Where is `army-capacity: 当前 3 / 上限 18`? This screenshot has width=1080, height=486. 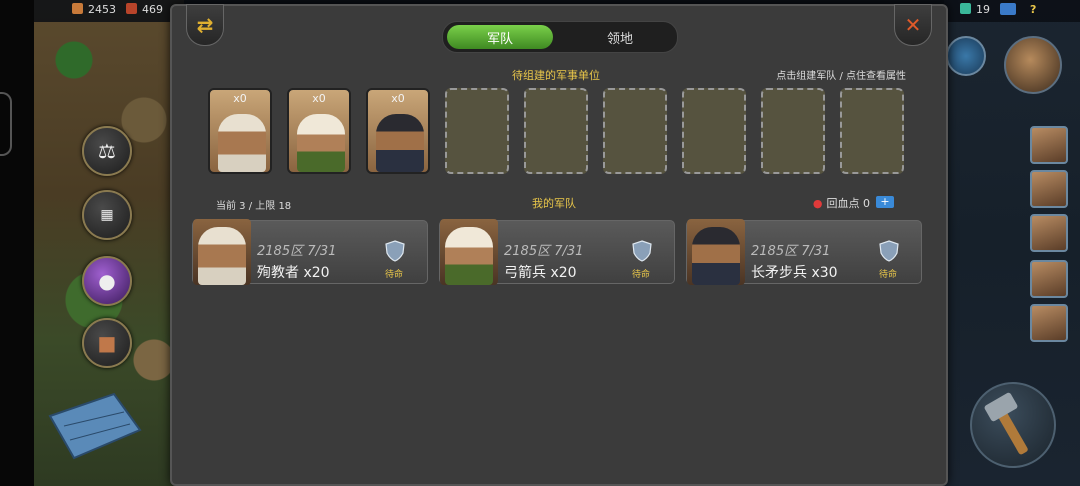
army-capacity: 当前 3 / 上限 18 is located at coordinates (254, 206).